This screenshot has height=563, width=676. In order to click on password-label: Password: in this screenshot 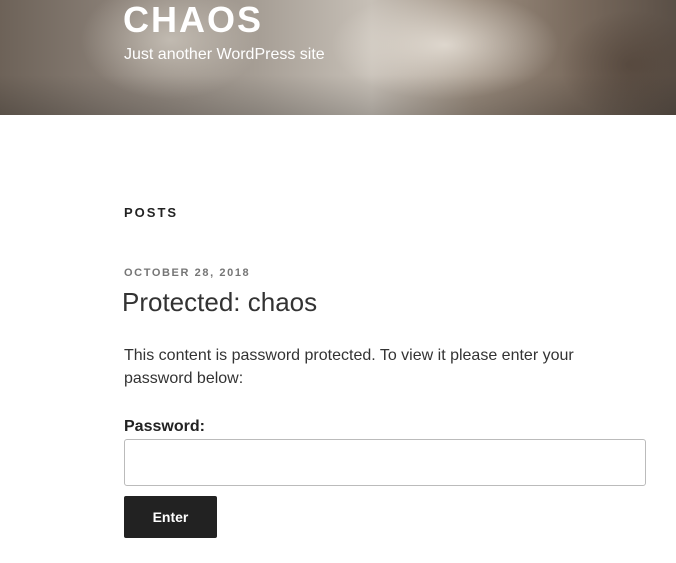, I will do `click(164, 426)`.